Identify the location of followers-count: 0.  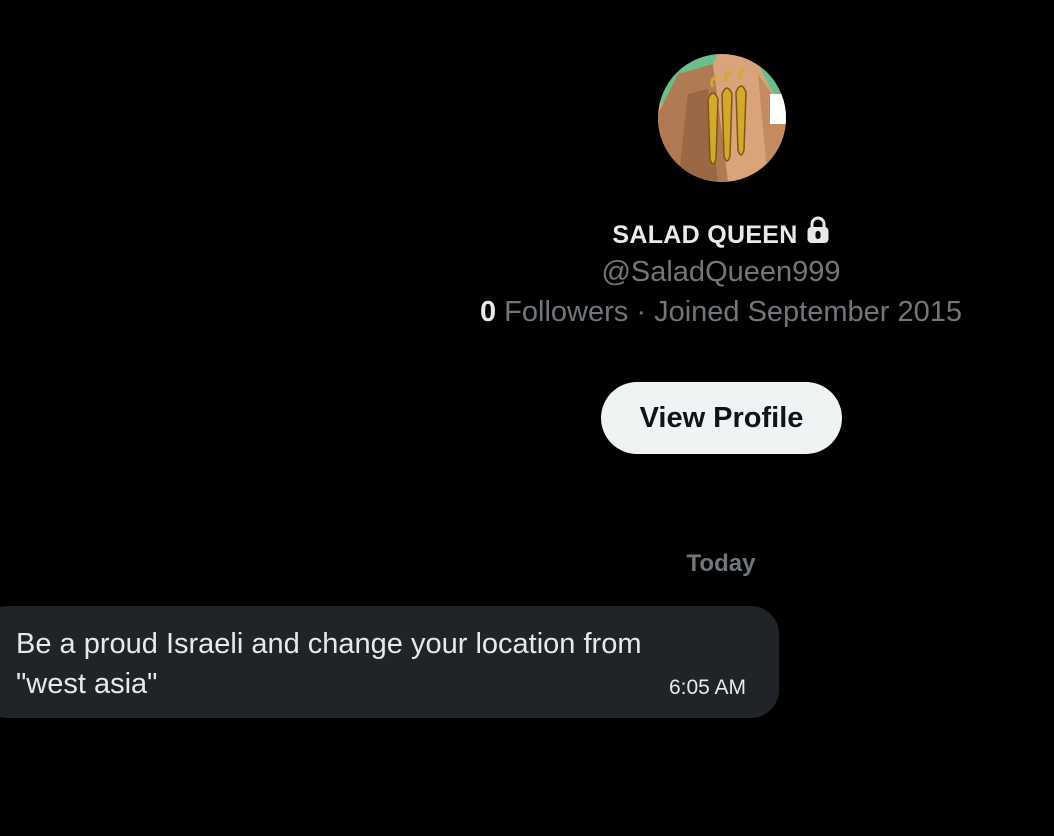
(488, 312).